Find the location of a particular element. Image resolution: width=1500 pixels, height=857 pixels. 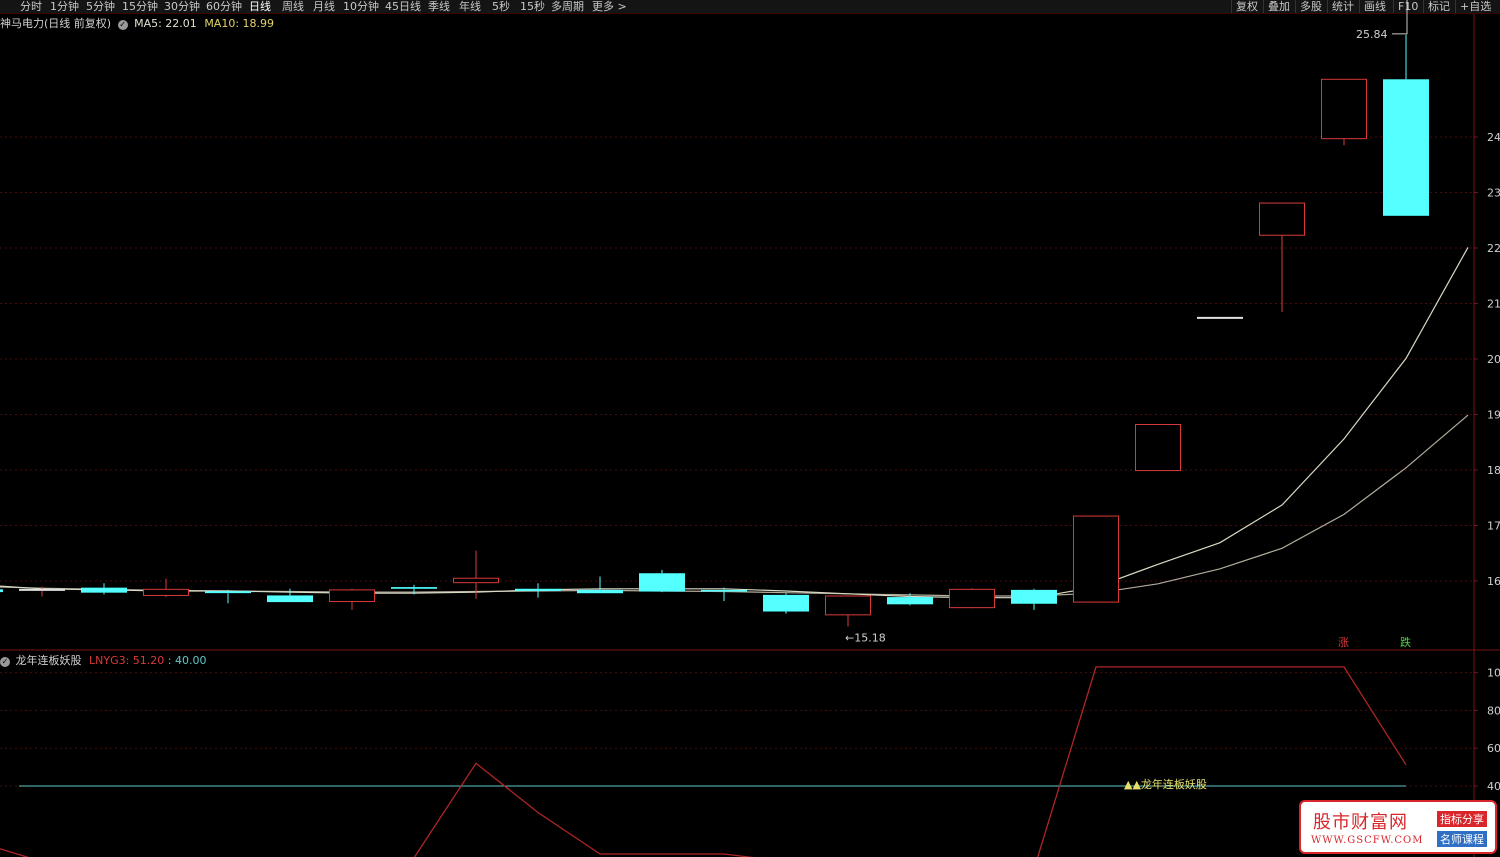

watermark-tag-share: 指标分享 is located at coordinates (1462, 819).